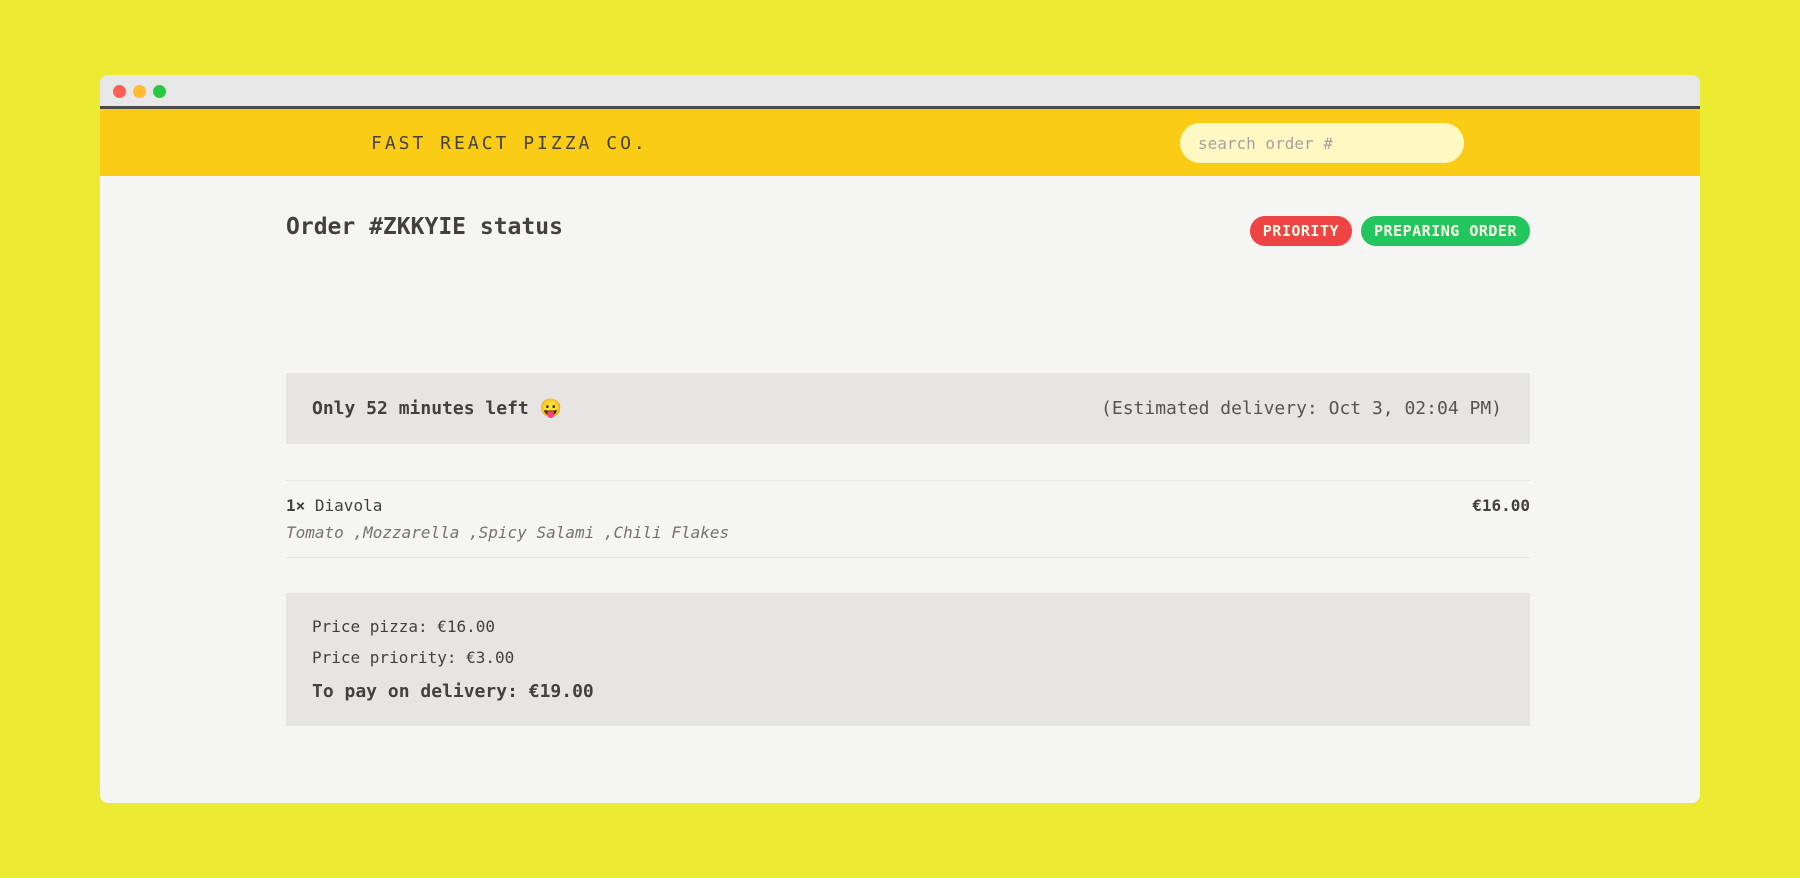  I want to click on priority-badge: PRIORITY, so click(1301, 231).